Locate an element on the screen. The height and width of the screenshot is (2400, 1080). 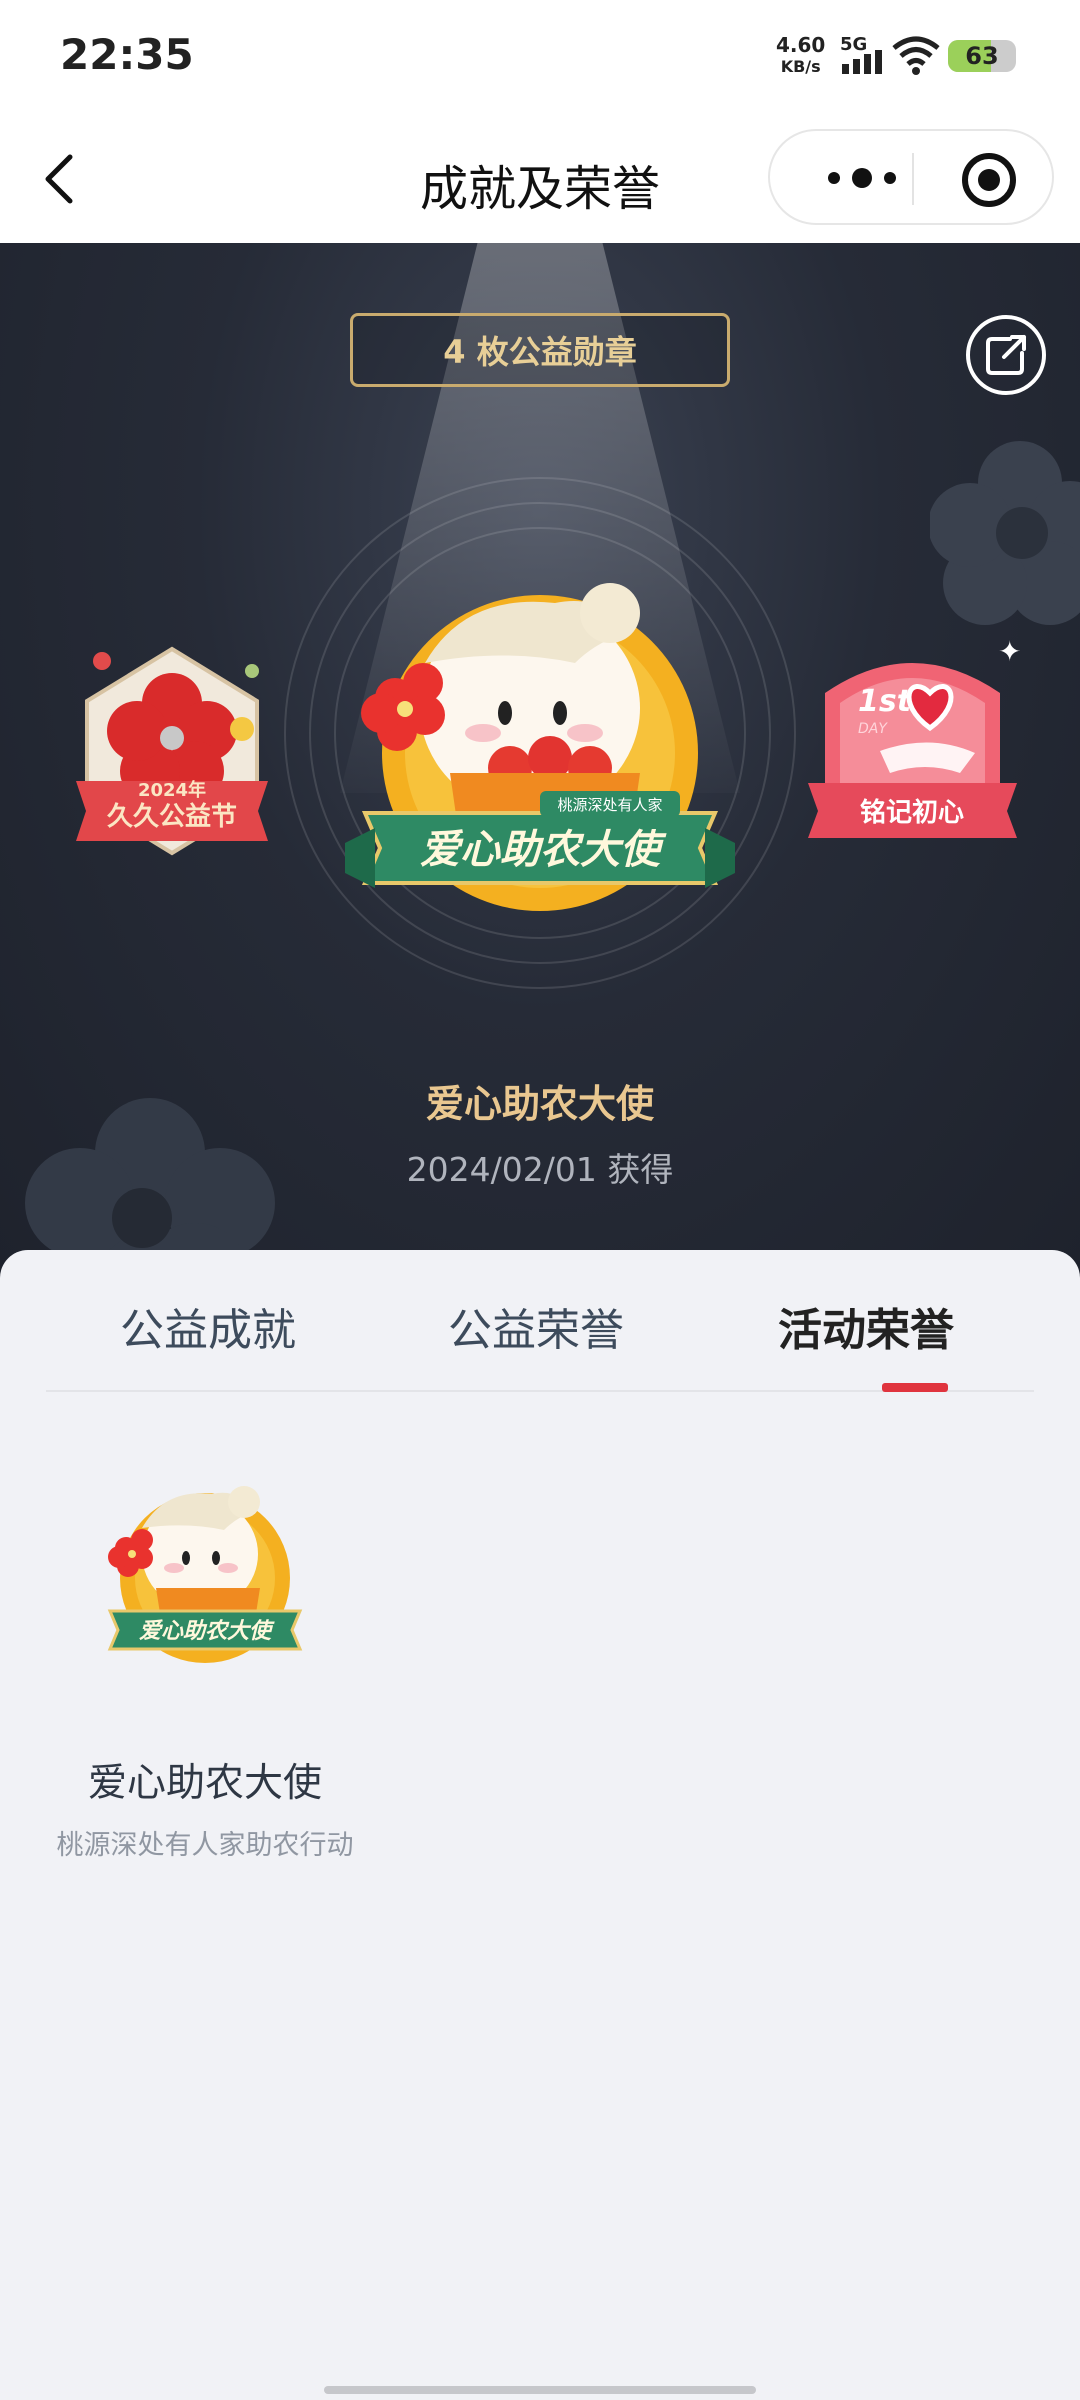
net-speed-unit: KB/s is located at coordinates (800, 66).